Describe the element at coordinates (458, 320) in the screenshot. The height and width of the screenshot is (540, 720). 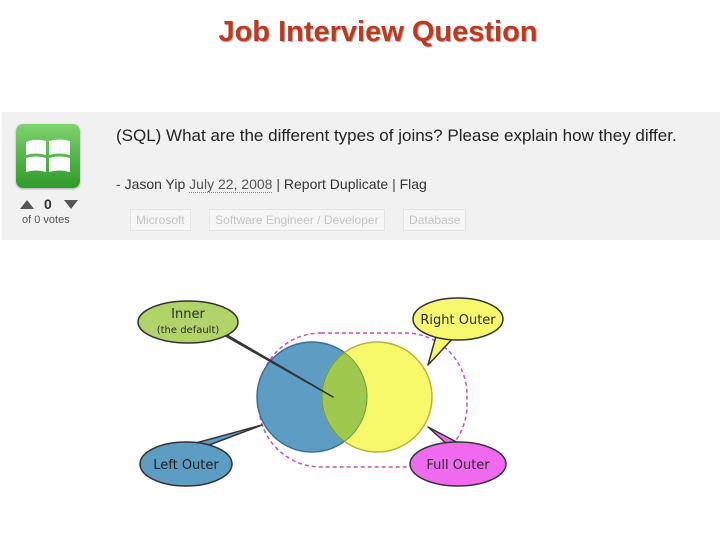
I see `right-outer-label: Right Outer` at that location.